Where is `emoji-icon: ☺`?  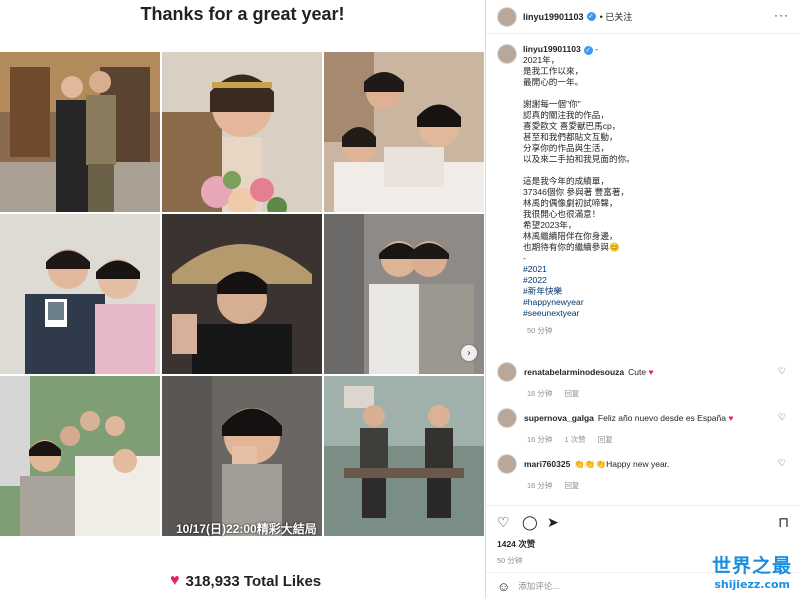 emoji-icon: ☺ is located at coordinates (503, 586).